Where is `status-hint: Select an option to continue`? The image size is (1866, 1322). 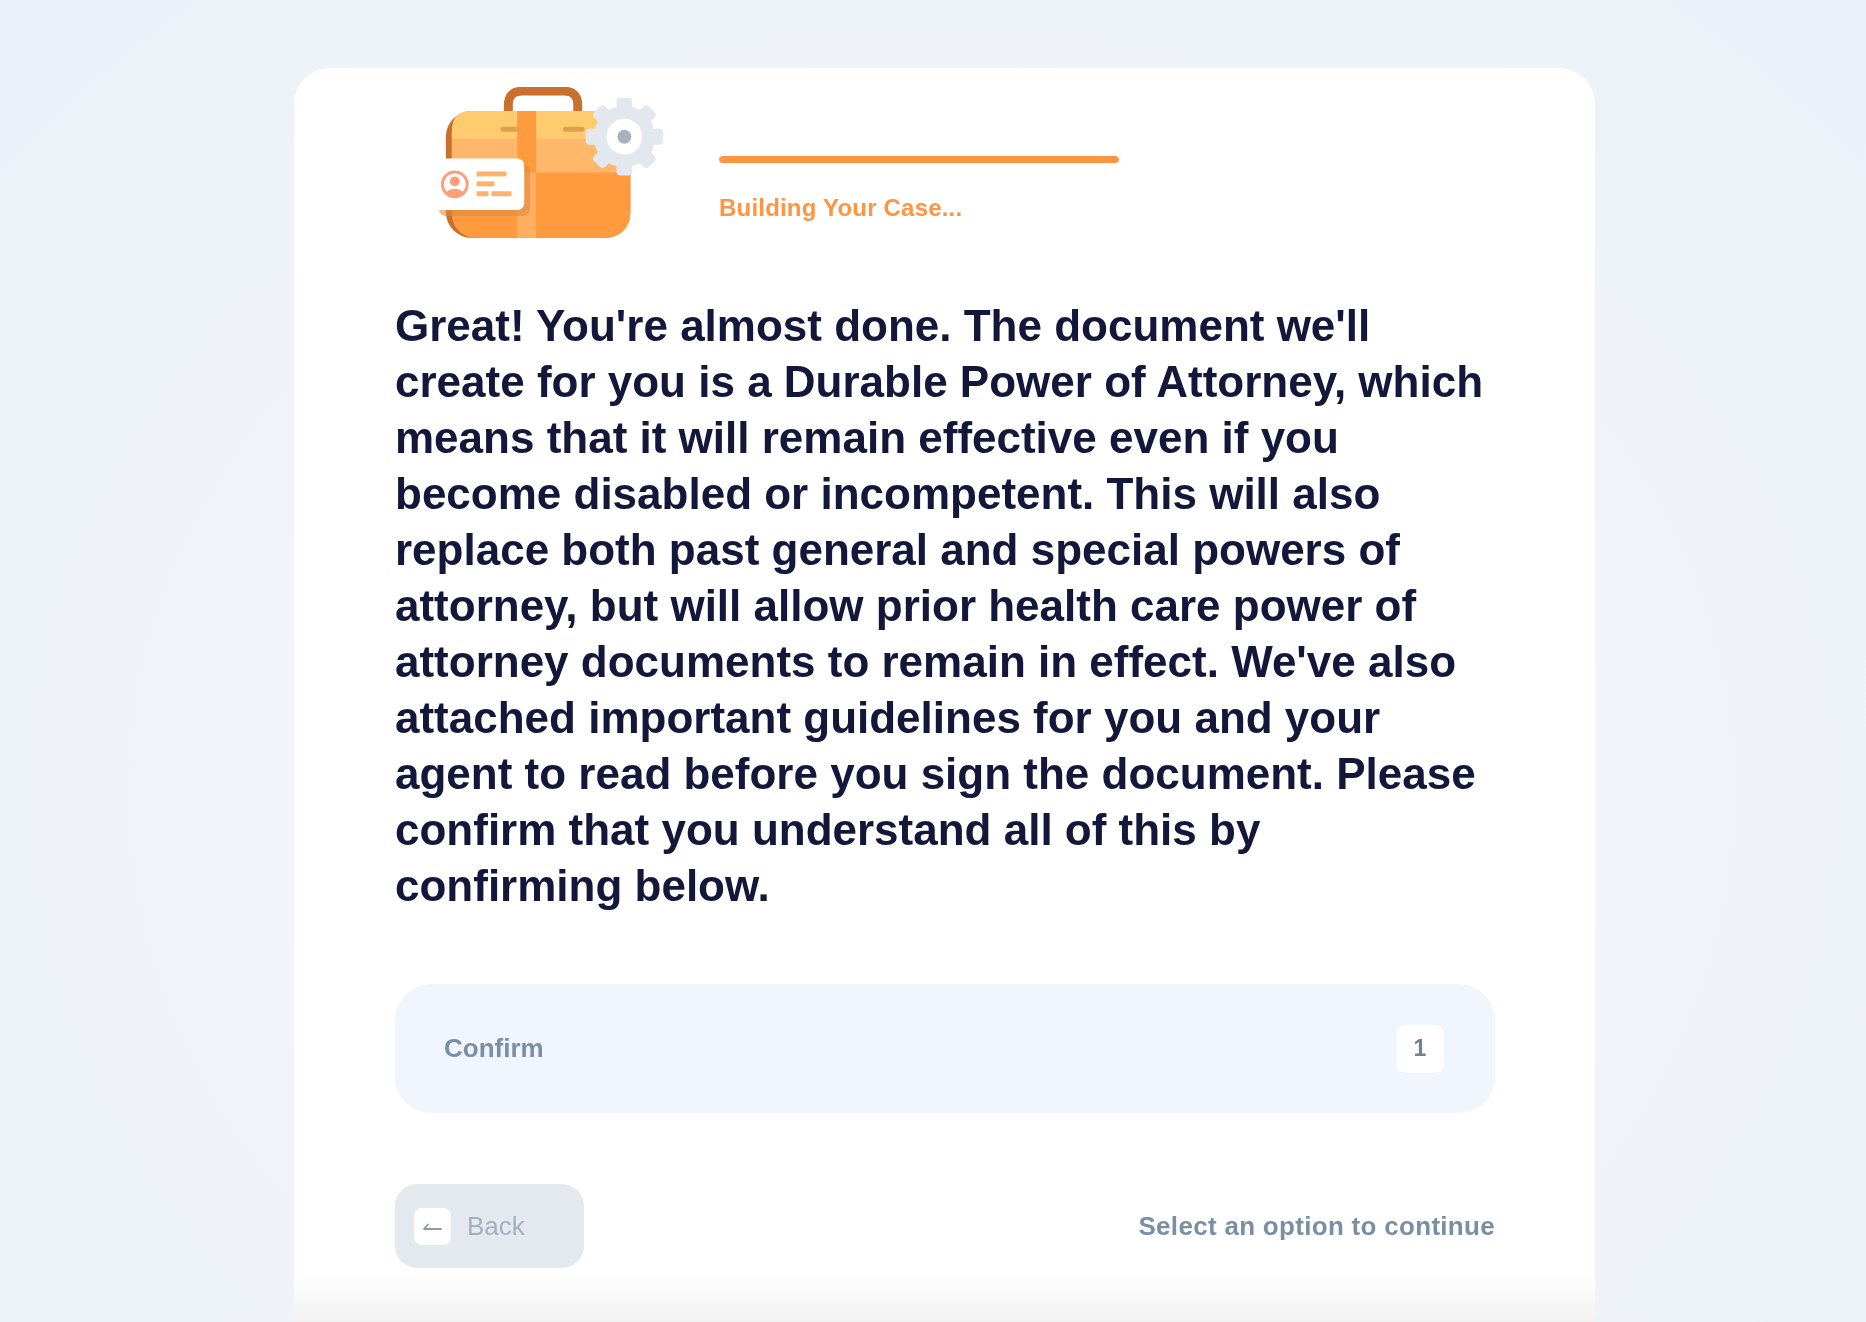
status-hint: Select an option to continue is located at coordinates (1316, 1226).